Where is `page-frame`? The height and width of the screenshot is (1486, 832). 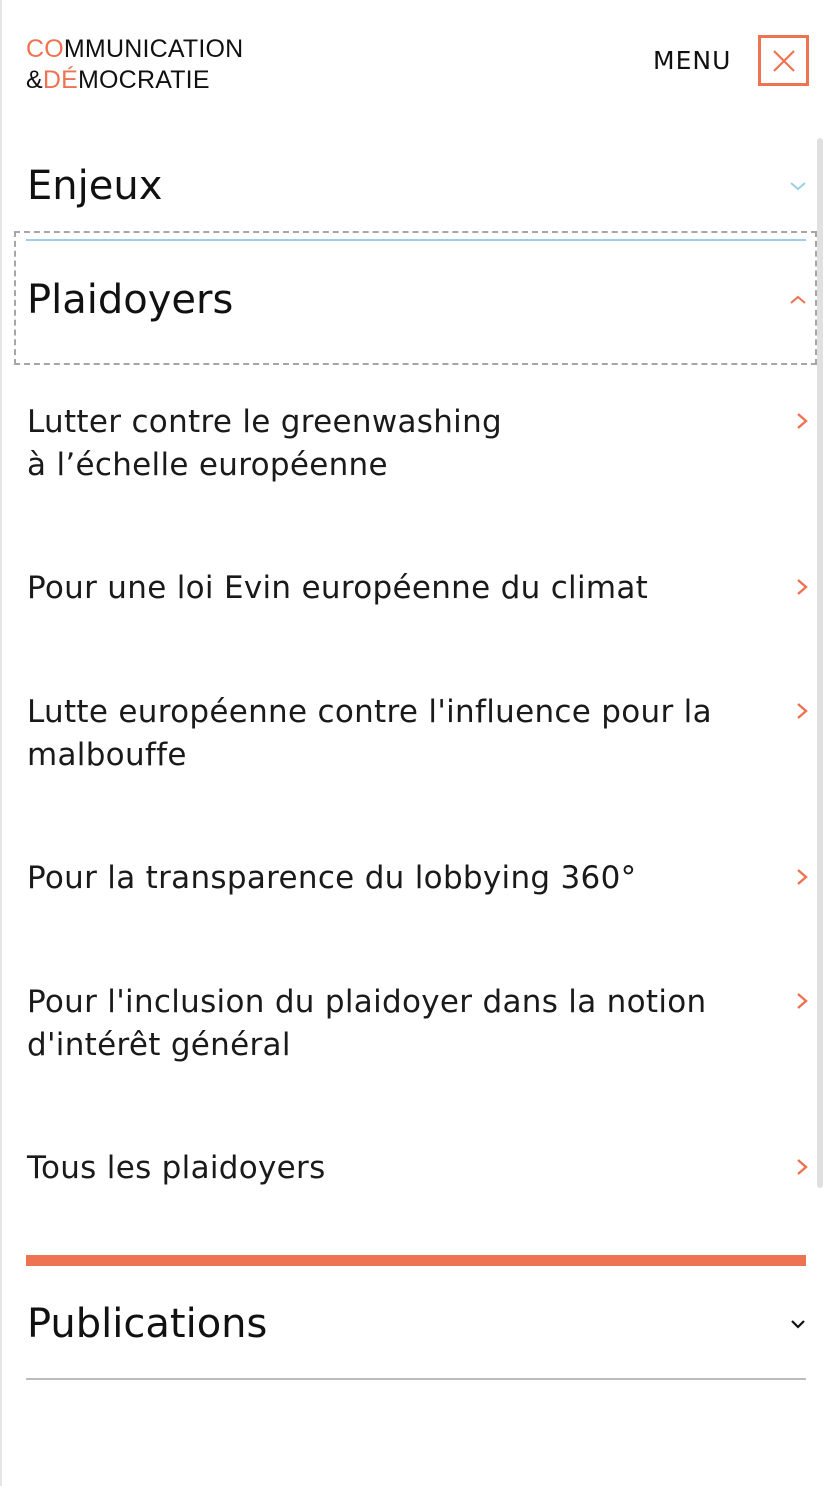 page-frame is located at coordinates (1, 743).